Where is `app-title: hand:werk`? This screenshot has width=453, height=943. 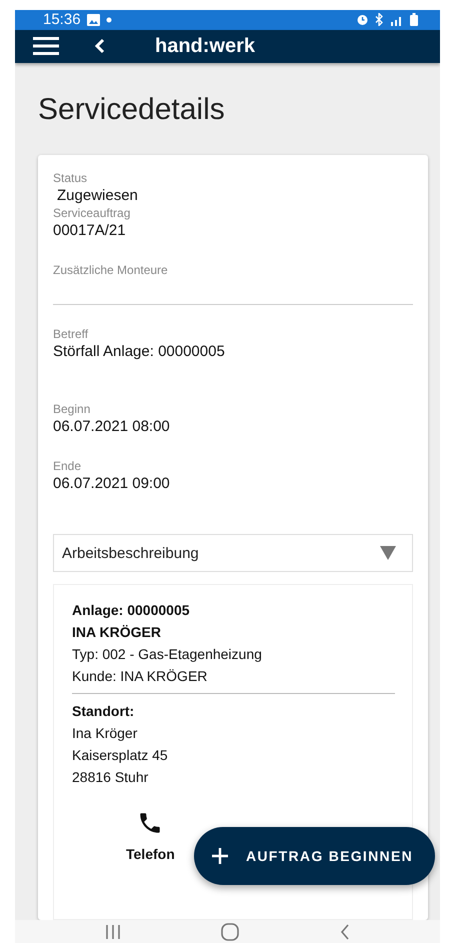
app-title: hand:werk is located at coordinates (205, 46).